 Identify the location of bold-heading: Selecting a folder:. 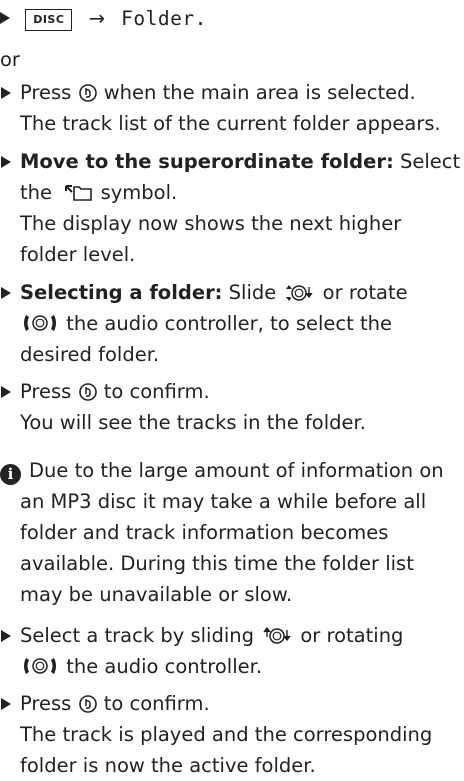
(121, 292).